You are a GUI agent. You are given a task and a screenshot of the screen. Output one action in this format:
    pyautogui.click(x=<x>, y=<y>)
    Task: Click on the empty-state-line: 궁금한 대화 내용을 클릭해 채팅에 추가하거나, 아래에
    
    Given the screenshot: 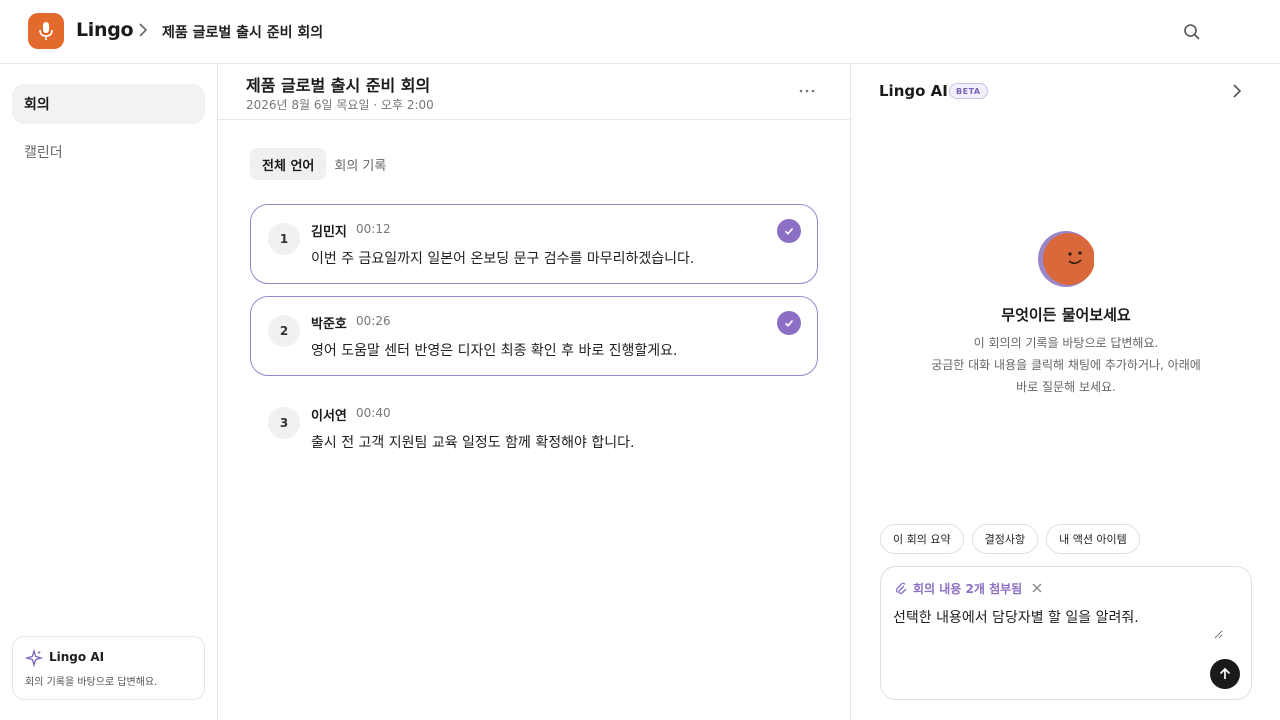 What is the action you would take?
    pyautogui.click(x=1066, y=365)
    